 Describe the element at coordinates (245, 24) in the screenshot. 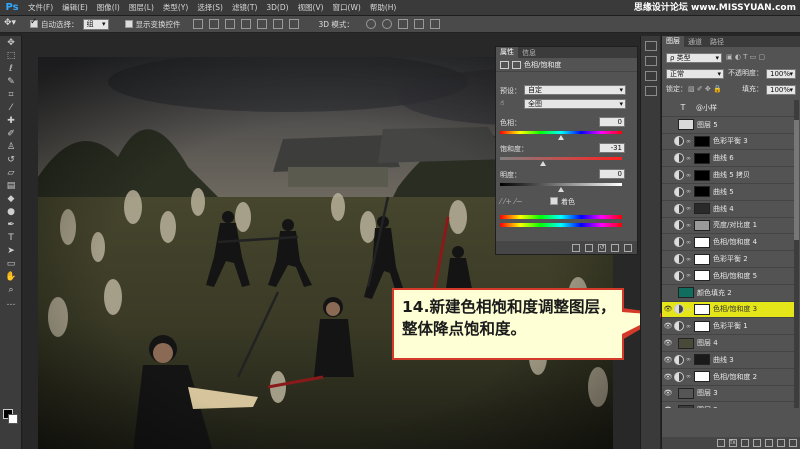

I see `align-left-icon` at that location.